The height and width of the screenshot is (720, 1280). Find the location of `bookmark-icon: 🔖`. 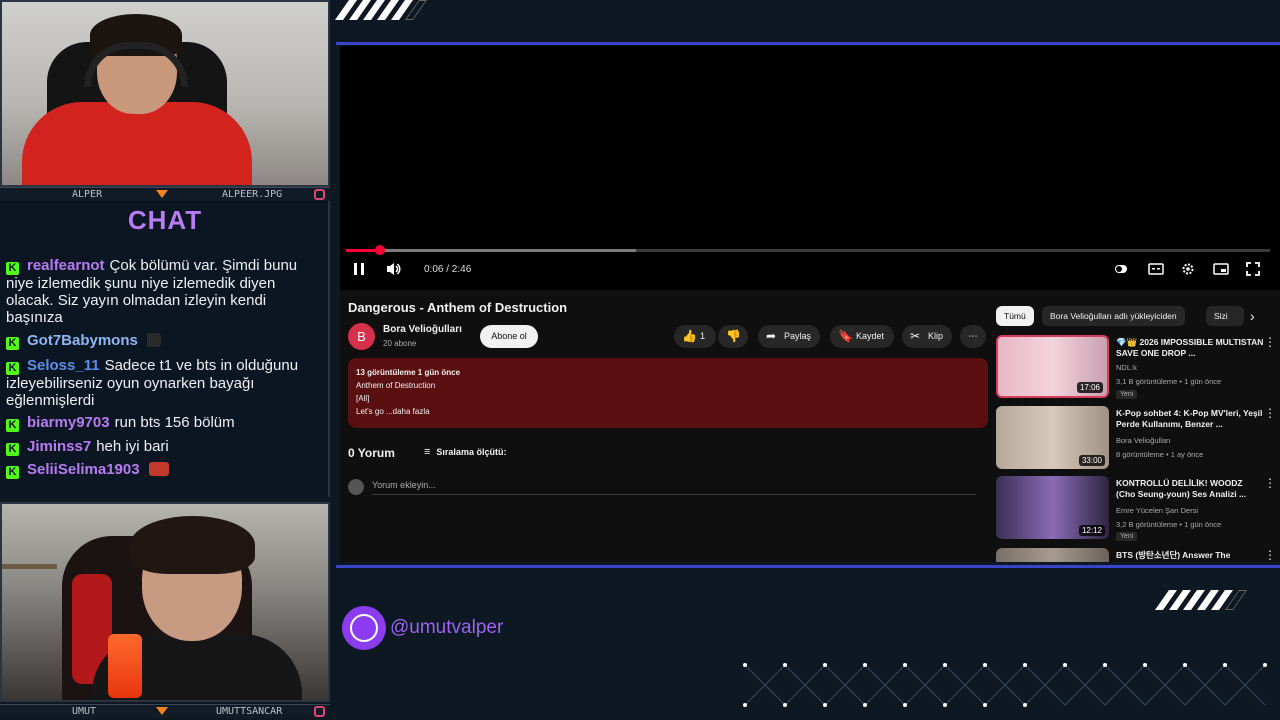

bookmark-icon: 🔖 is located at coordinates (845, 336).